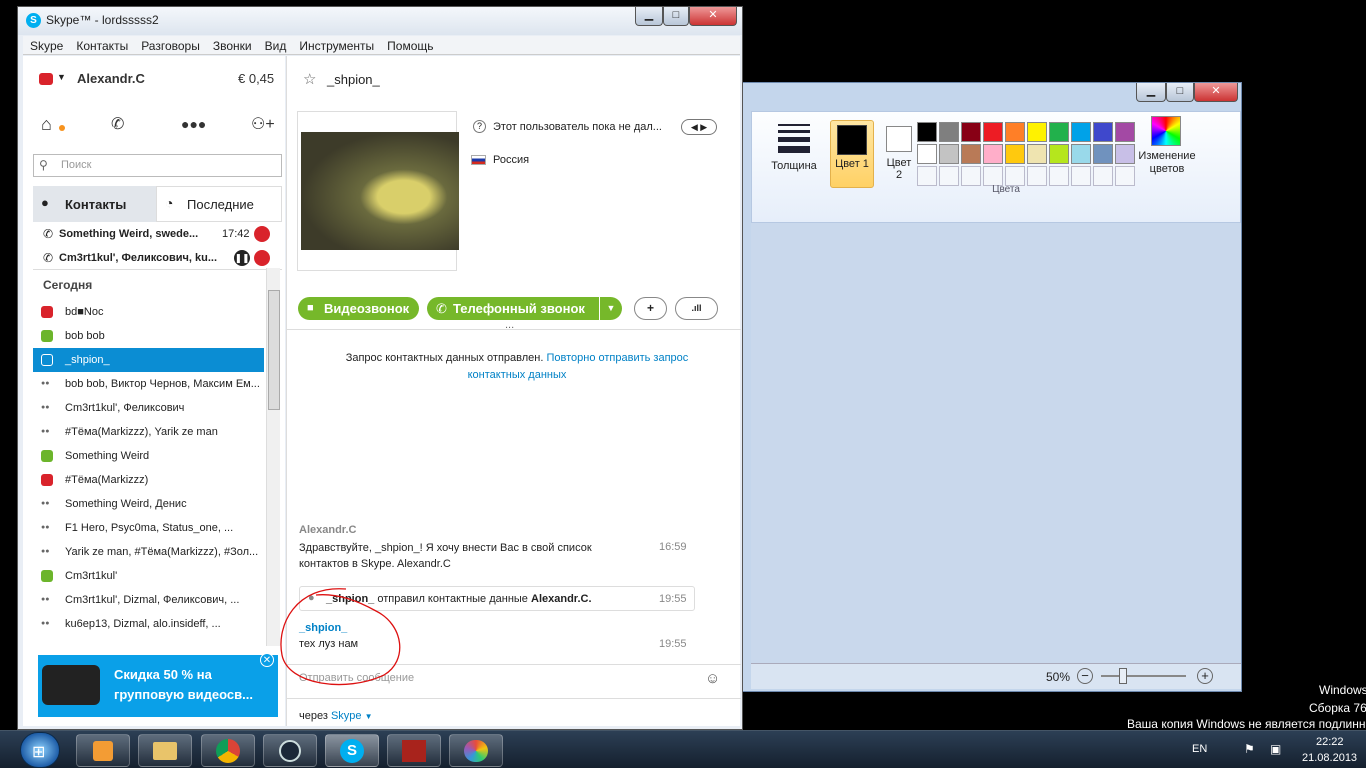 The height and width of the screenshot is (768, 1366). Describe the element at coordinates (157, 234) in the screenshot. I see `active-call-row: ✆ Something Weird, swede... 17:42` at that location.